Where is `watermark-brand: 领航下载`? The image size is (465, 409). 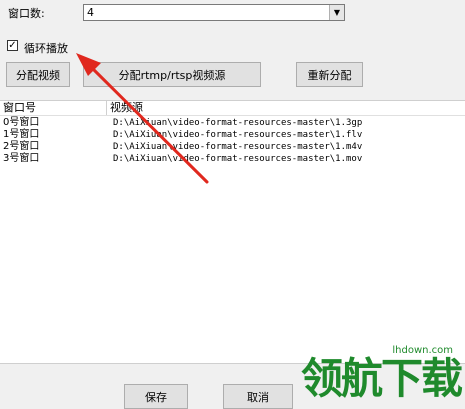 watermark-brand: 领航下载 is located at coordinates (381, 378).